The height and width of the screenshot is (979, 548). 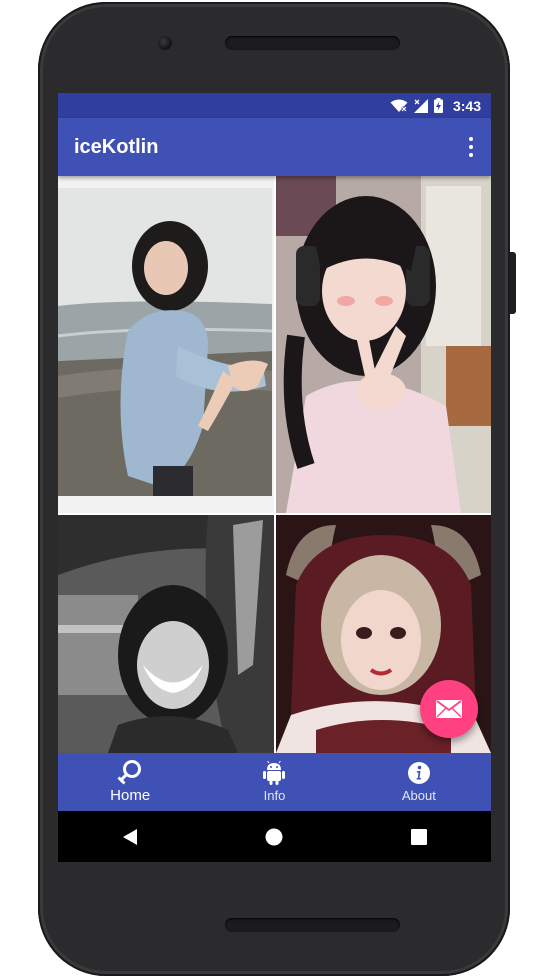 What do you see at coordinates (274, 795) in the screenshot?
I see `nav-label-info: Info` at bounding box center [274, 795].